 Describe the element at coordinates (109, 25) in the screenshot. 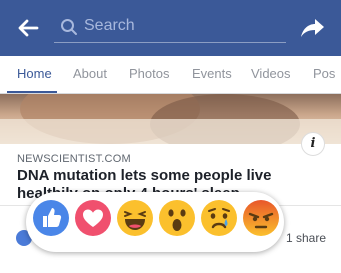

I see `search-placeholder: Search` at that location.